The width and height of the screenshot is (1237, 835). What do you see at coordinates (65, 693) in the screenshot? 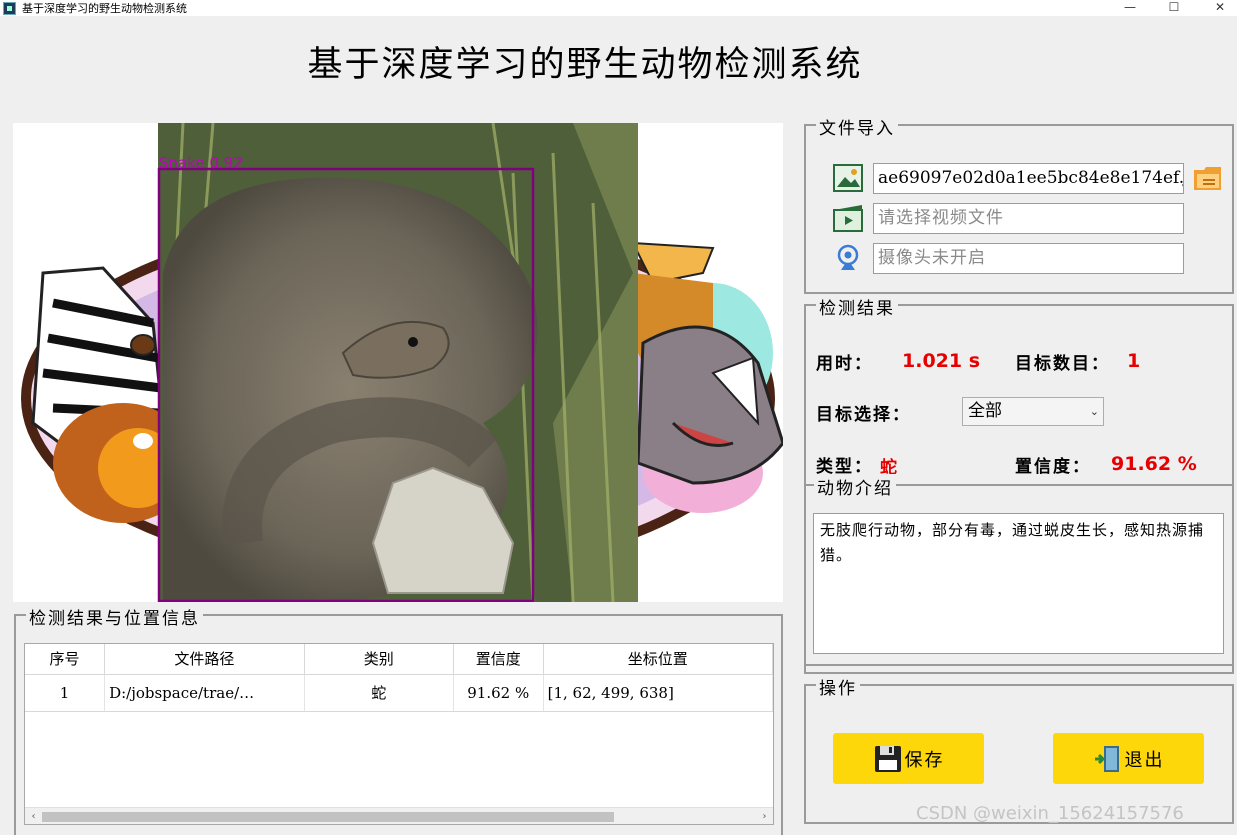
I see `cell-index: 1` at bounding box center [65, 693].